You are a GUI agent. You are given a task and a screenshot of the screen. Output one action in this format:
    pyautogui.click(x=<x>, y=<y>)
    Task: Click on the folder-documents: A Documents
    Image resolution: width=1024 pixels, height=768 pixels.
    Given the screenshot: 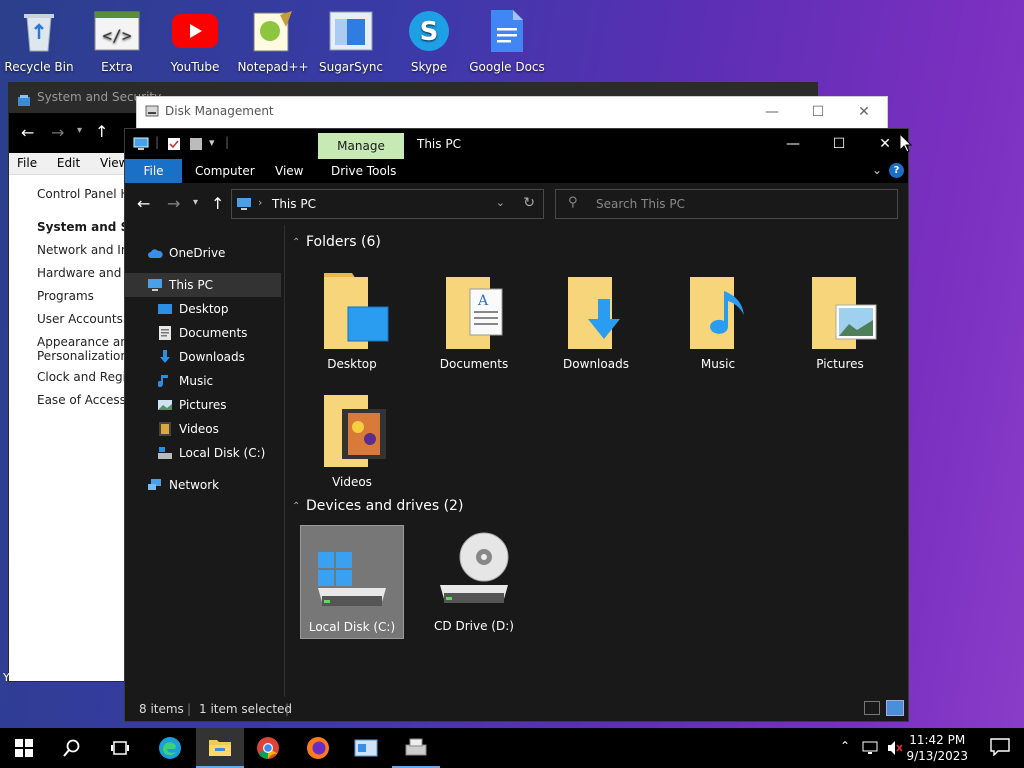 What is the action you would take?
    pyautogui.click(x=474, y=319)
    